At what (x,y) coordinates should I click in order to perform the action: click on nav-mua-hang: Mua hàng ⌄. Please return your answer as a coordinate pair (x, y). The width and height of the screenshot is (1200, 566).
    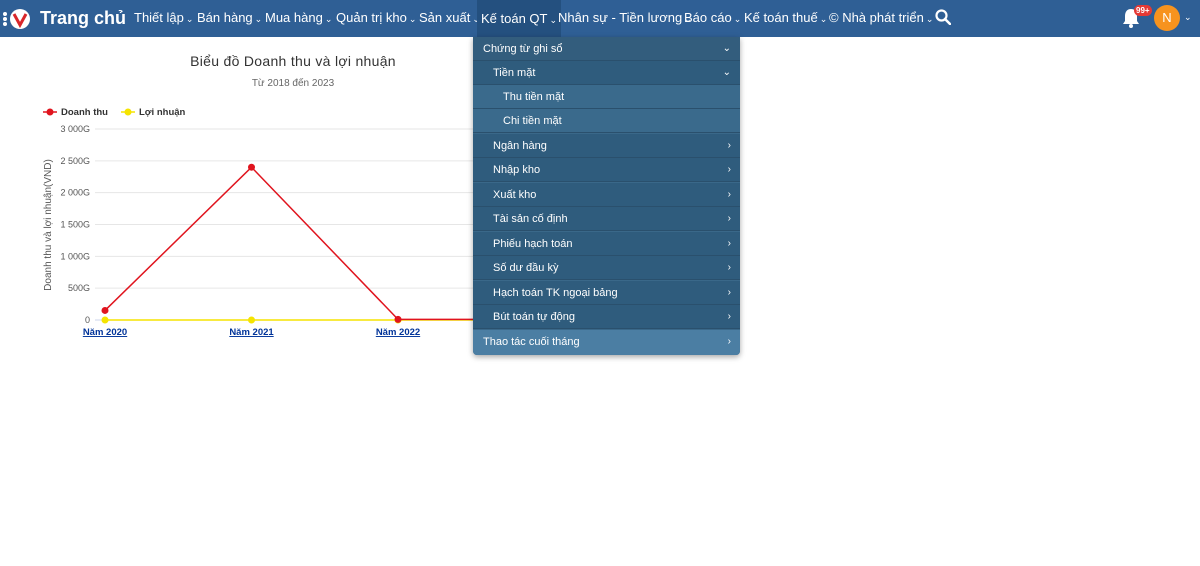
    Looking at the image, I should click on (298, 17).